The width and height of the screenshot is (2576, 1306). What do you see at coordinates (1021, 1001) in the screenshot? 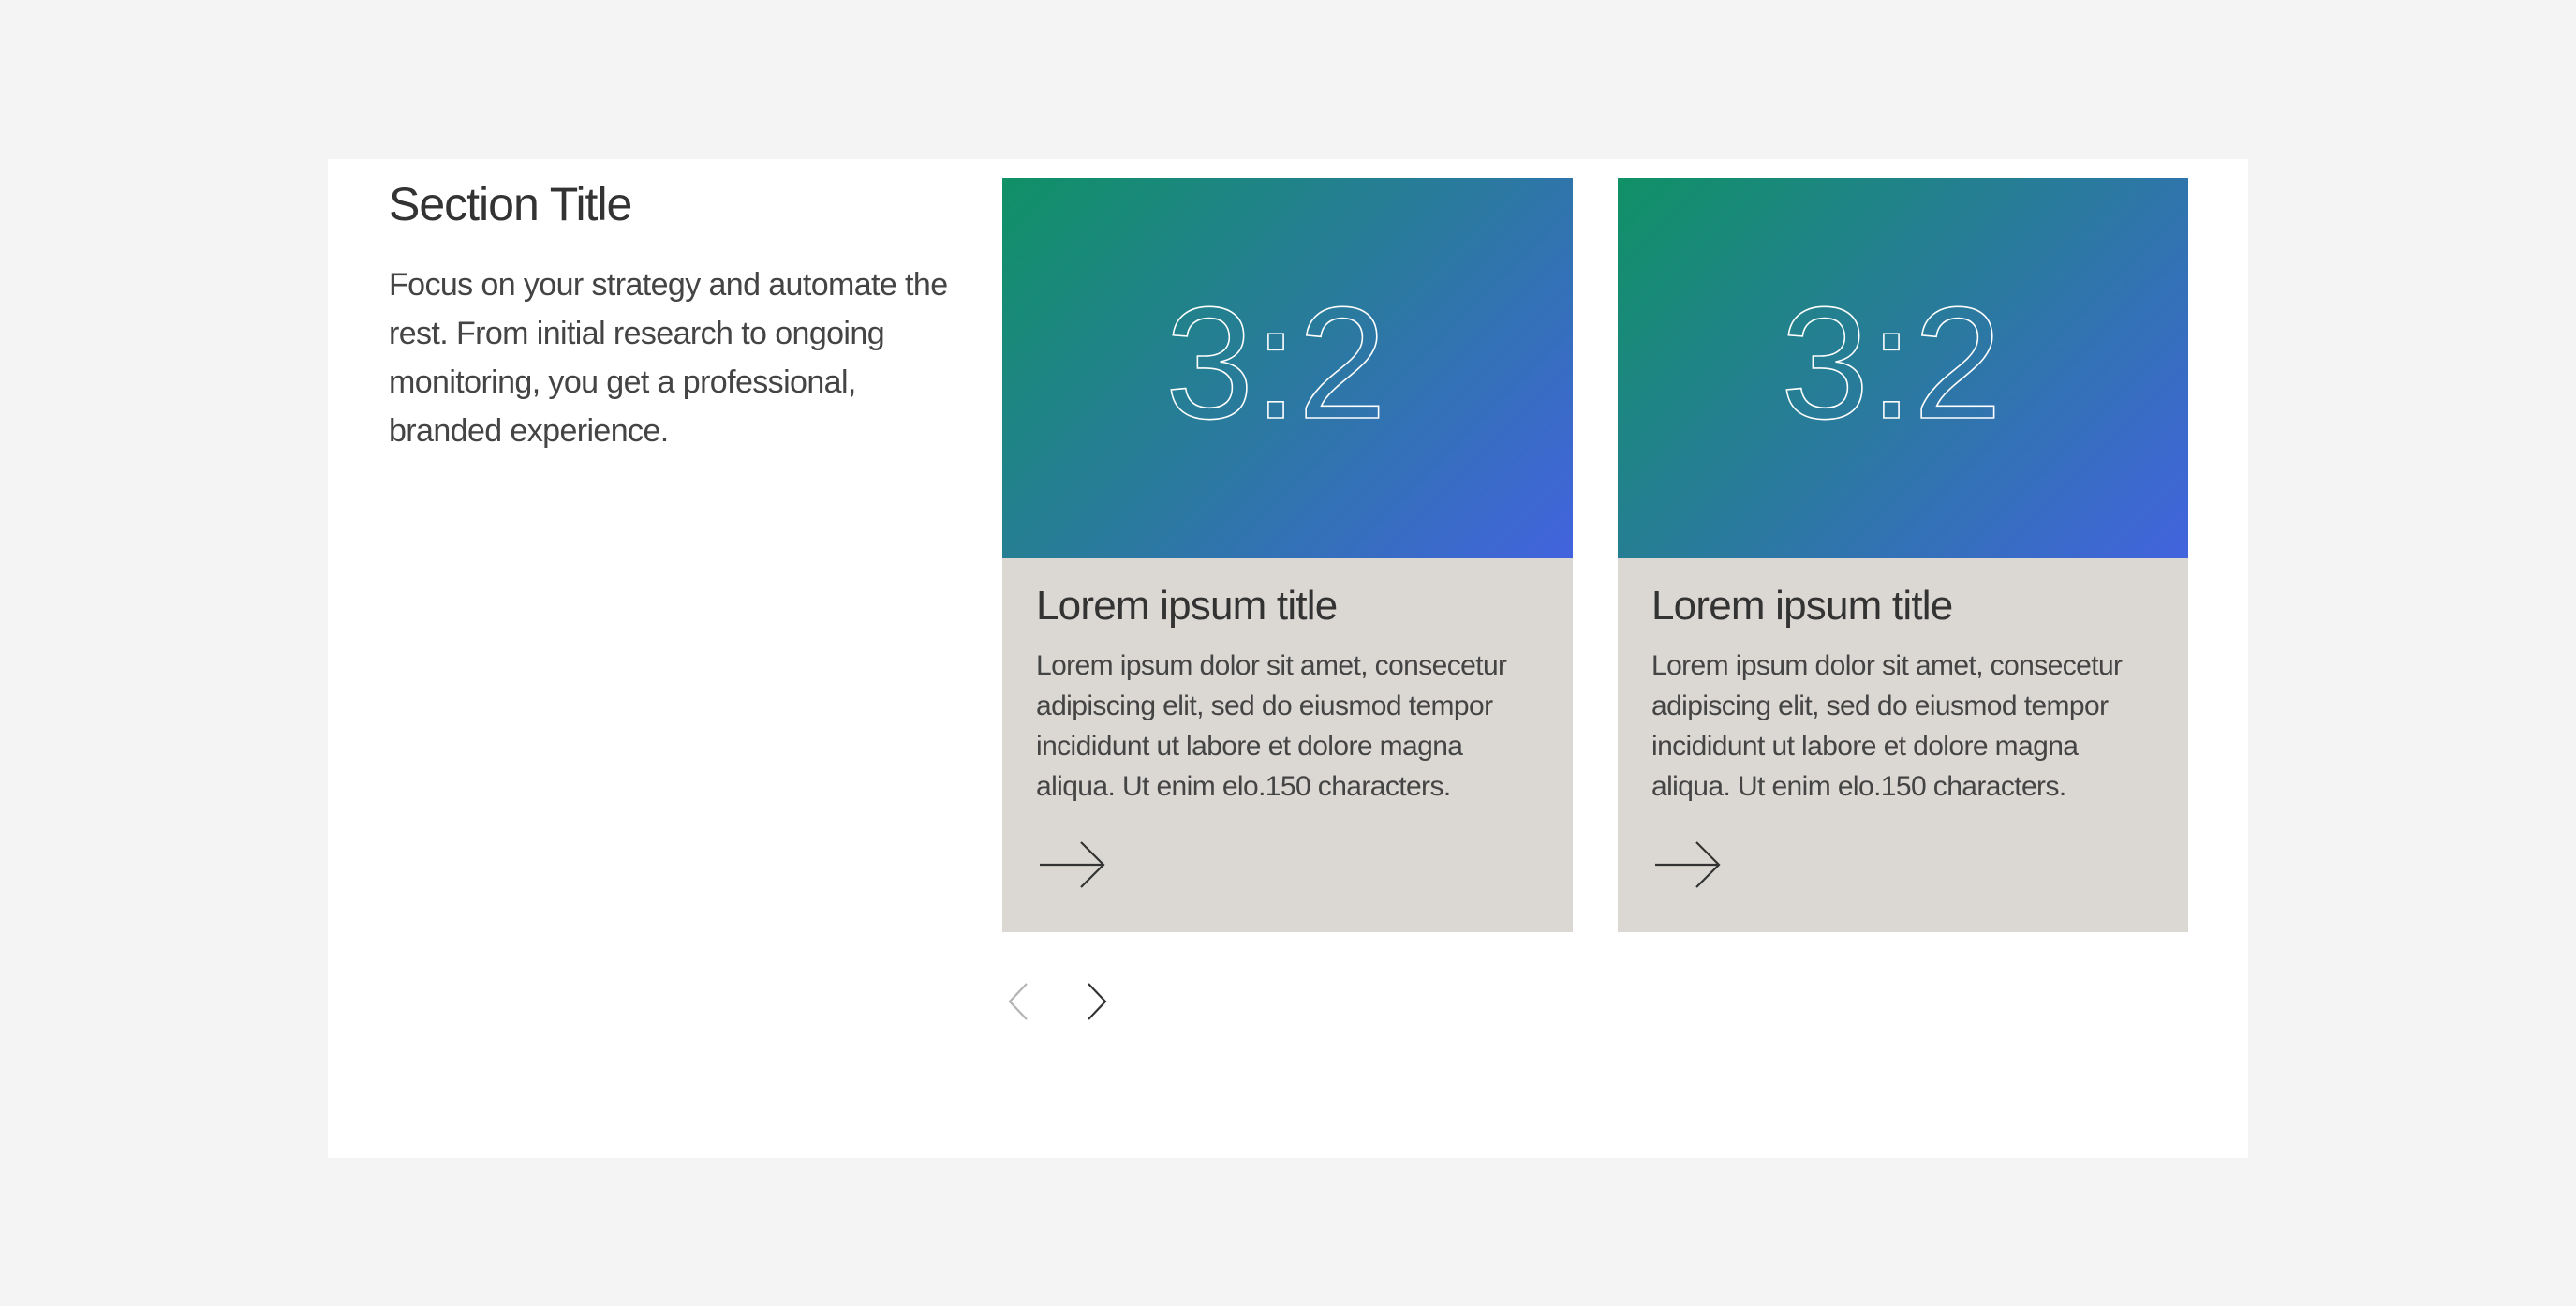
I see `chevron-left-icon` at bounding box center [1021, 1001].